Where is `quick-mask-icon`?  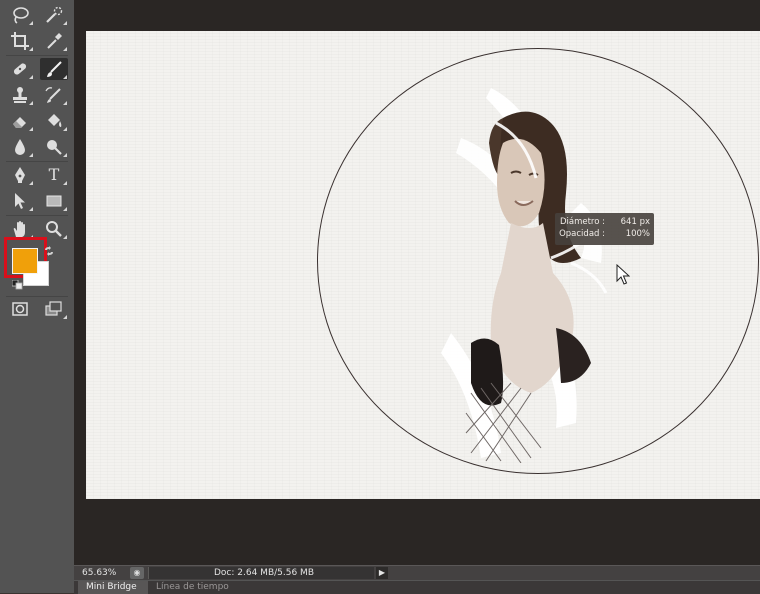 quick-mask-icon is located at coordinates (20, 309).